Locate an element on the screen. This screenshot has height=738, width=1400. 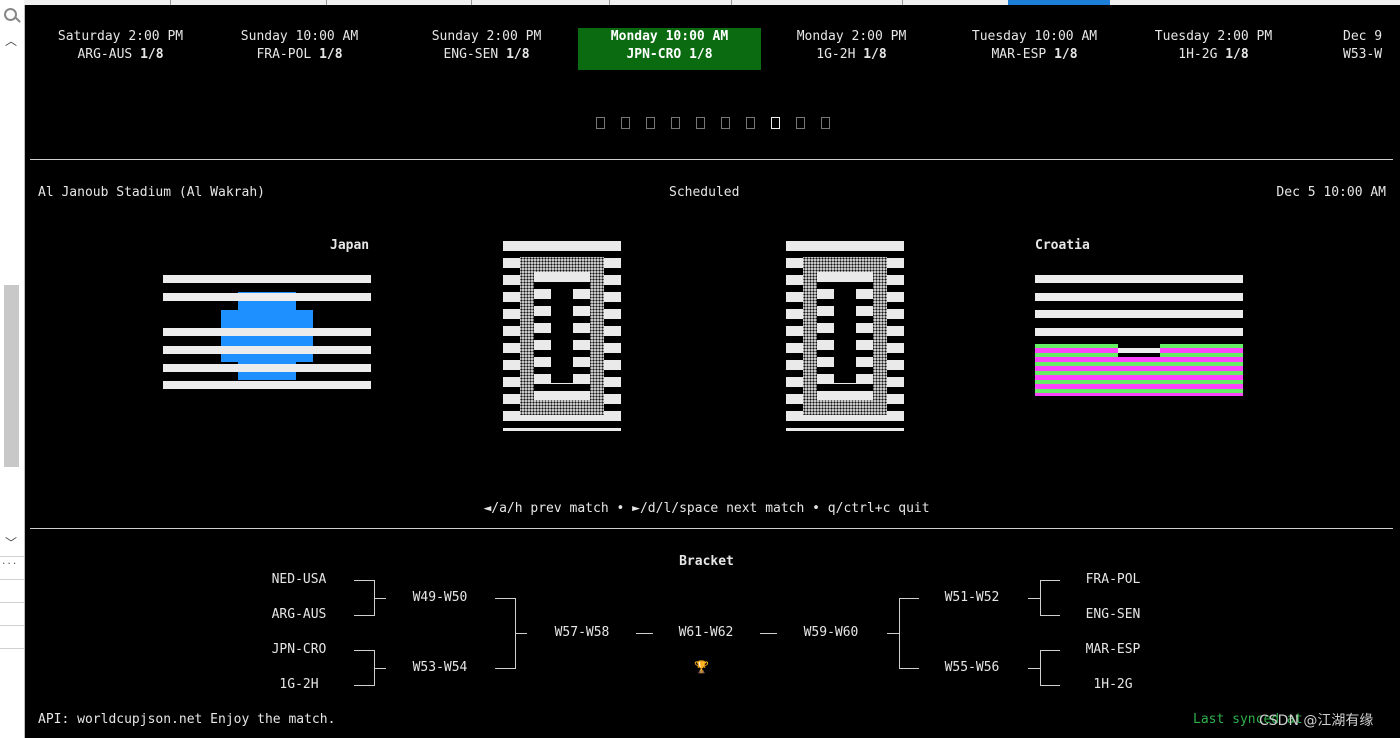
bracket-r16-right-2: MAR-ESP is located at coordinates (1113, 649).